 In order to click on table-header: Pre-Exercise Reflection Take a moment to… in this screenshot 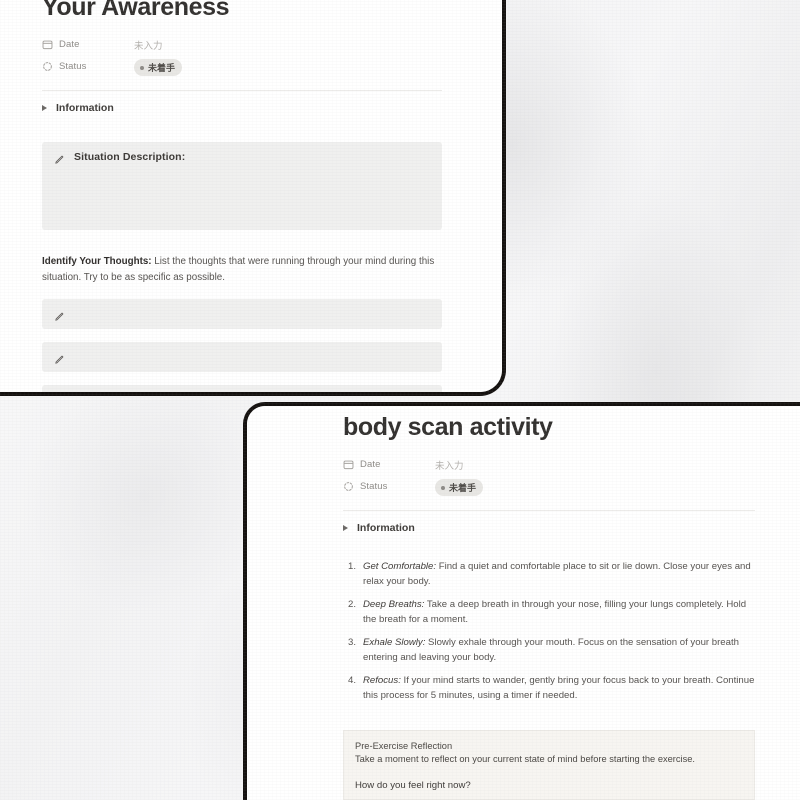, I will do `click(549, 765)`.